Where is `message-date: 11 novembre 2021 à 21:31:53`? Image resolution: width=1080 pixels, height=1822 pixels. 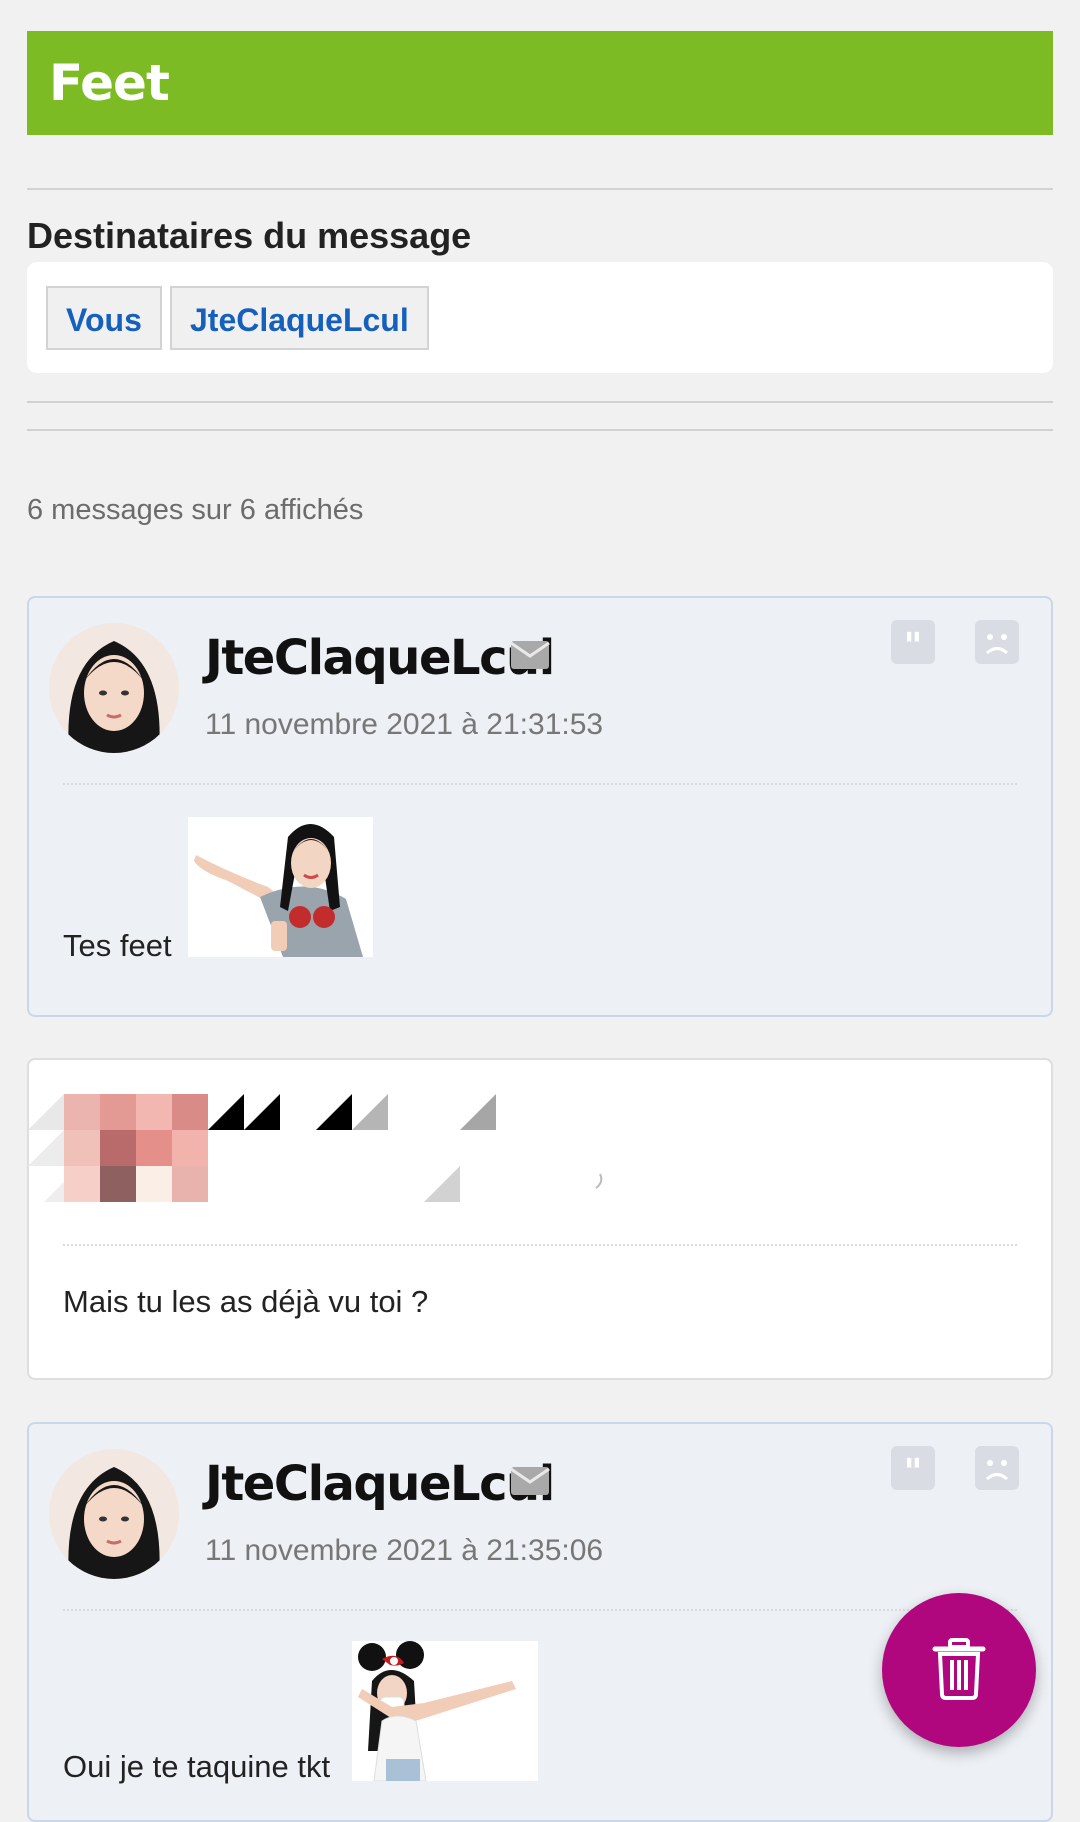 message-date: 11 novembre 2021 à 21:31:53 is located at coordinates (404, 724).